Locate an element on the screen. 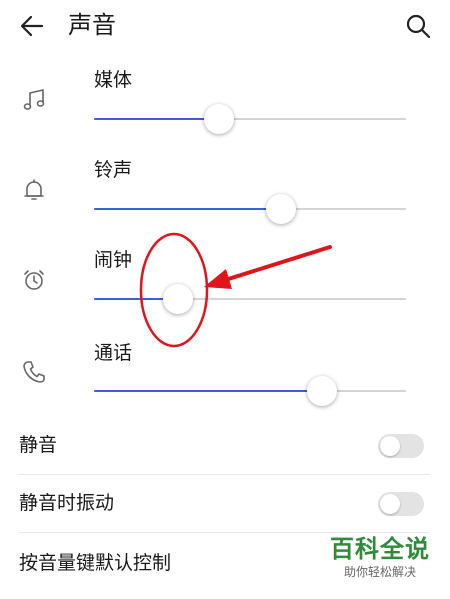  toggle-row-mute: 静音 is located at coordinates (225, 445).